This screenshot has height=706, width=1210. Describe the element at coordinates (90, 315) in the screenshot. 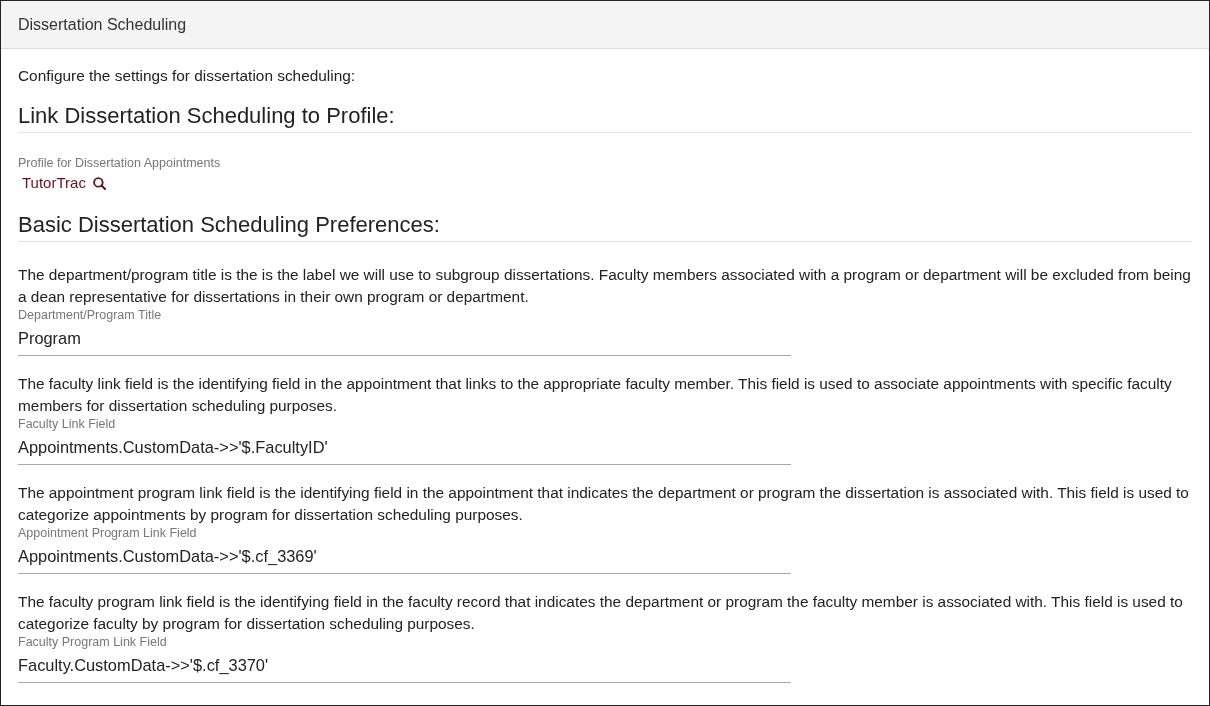

I see `field-label: Department/Program Title` at that location.